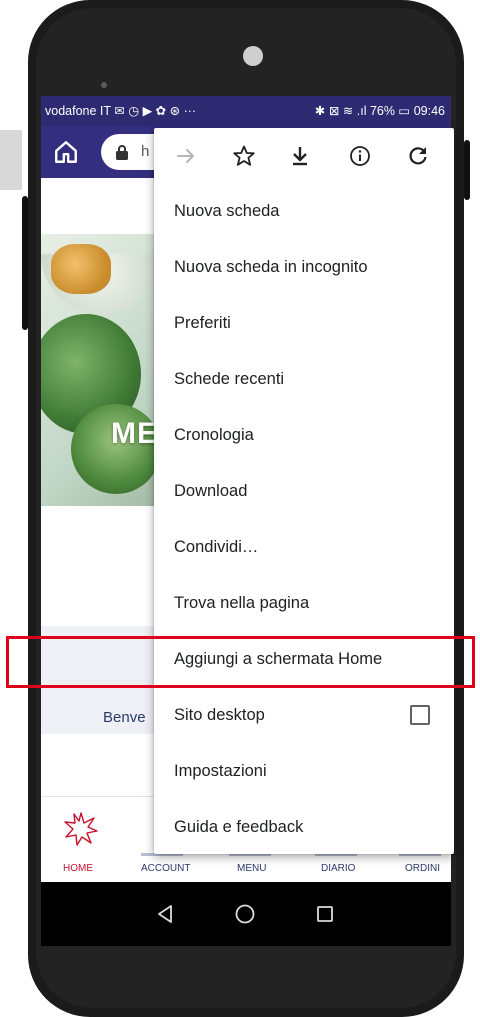  I want to click on refresh-icon, so click(418, 156).